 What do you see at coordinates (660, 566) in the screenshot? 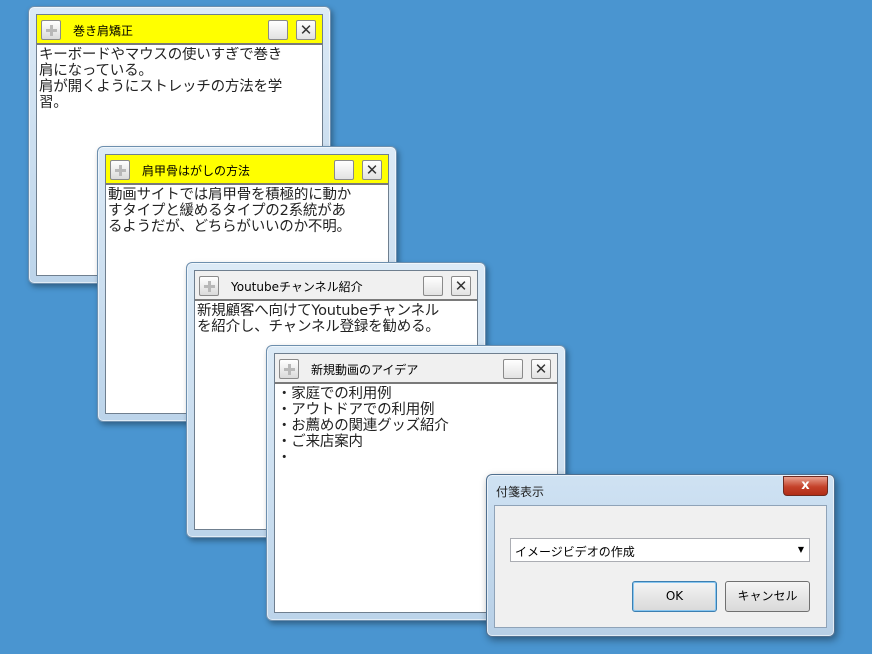
I see `dialog-client-area: イメージビデオの作成 ▼ OK キャンセル` at bounding box center [660, 566].